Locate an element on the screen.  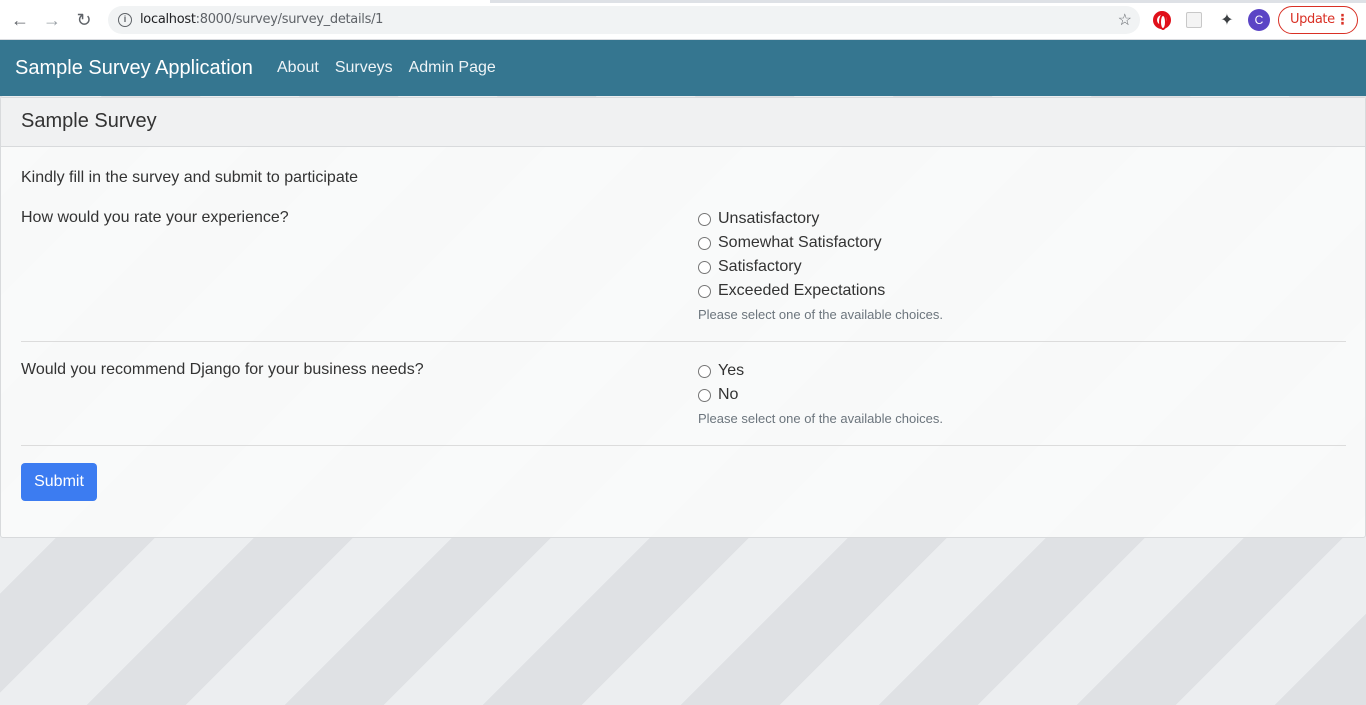
choice-no: No is located at coordinates (820, 395).